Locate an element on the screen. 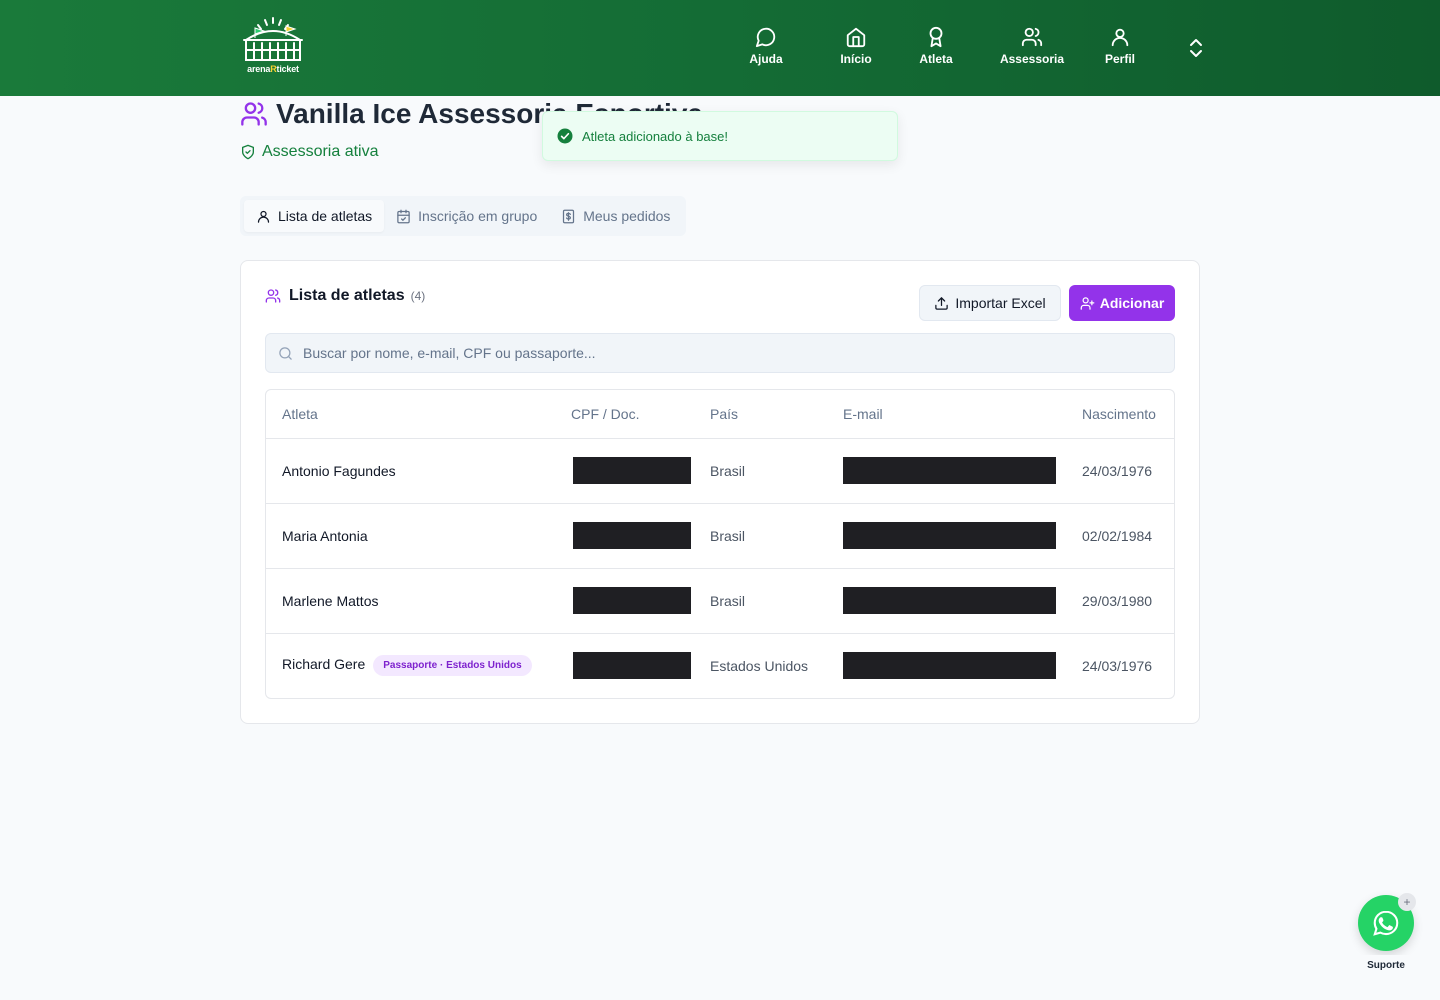 This screenshot has width=1440, height=1000. nav-perfil: Perfil is located at coordinates (1120, 46).